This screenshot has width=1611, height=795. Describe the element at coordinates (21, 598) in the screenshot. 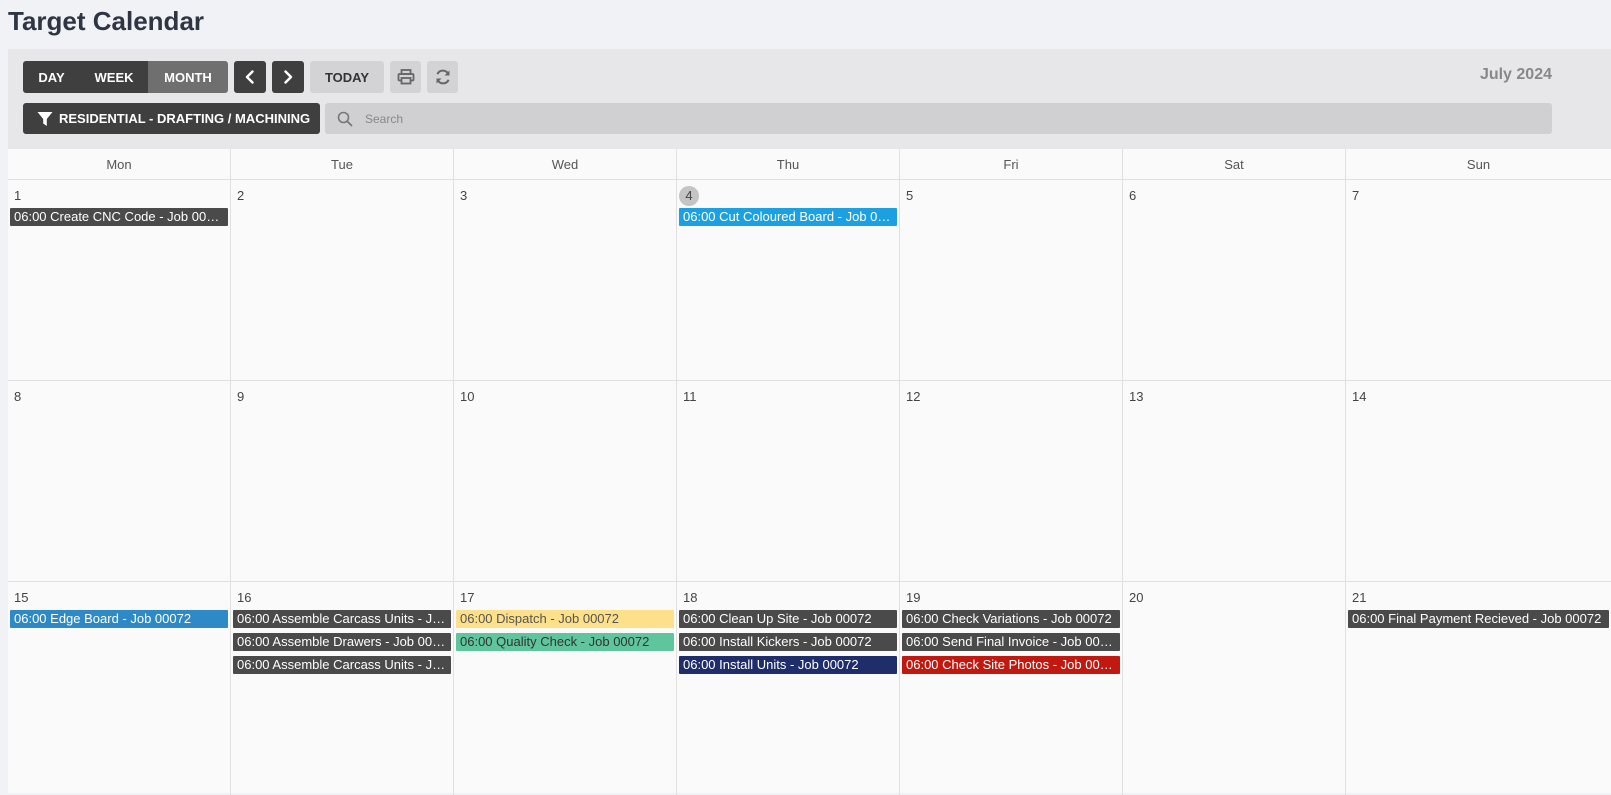

I see `day-number: 15` at that location.